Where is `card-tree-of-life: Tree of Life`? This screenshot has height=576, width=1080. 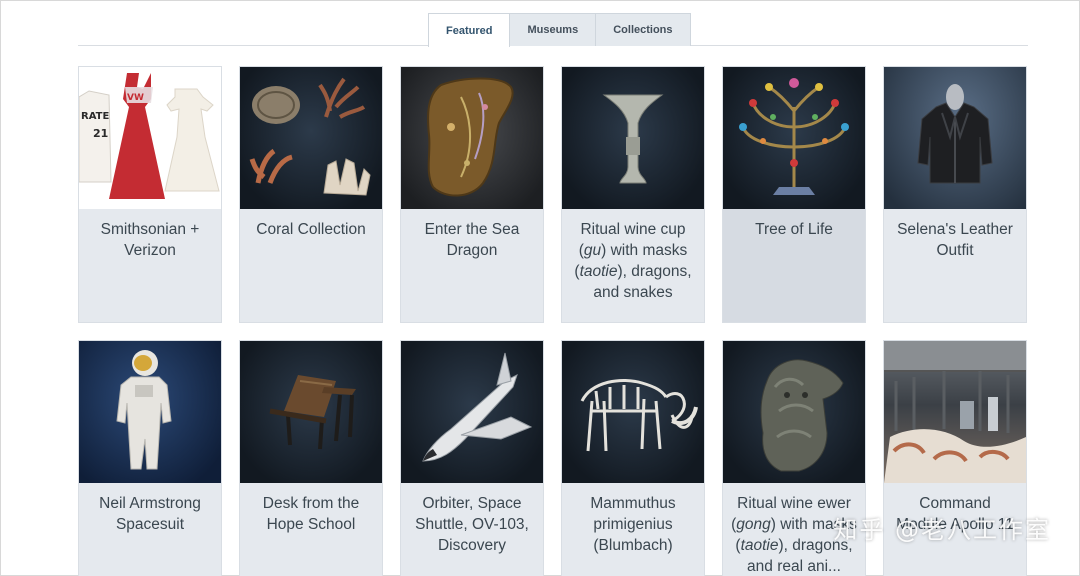 card-tree-of-life: Tree of Life is located at coordinates (794, 194).